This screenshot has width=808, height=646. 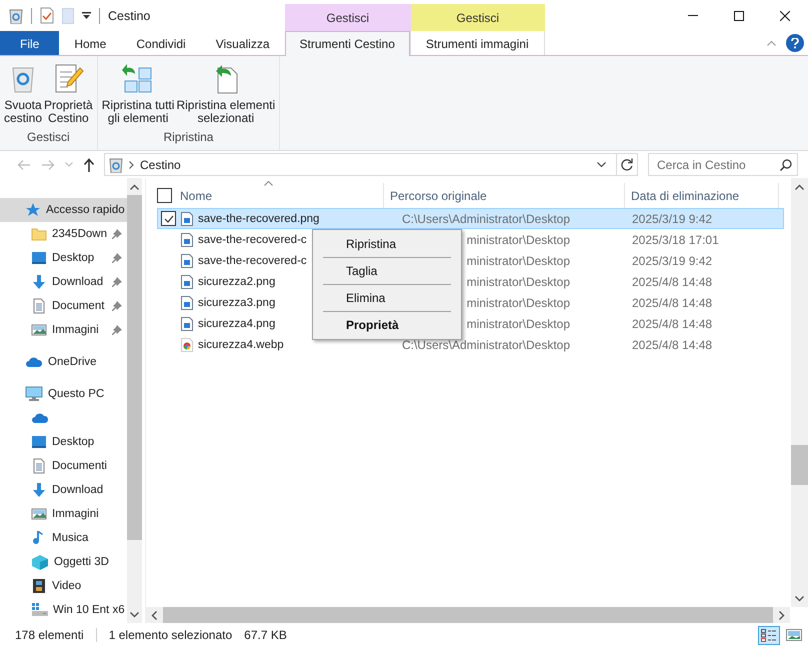 What do you see at coordinates (486, 219) in the screenshot?
I see `original-path: C:\Users\Administrator\Desktop` at bounding box center [486, 219].